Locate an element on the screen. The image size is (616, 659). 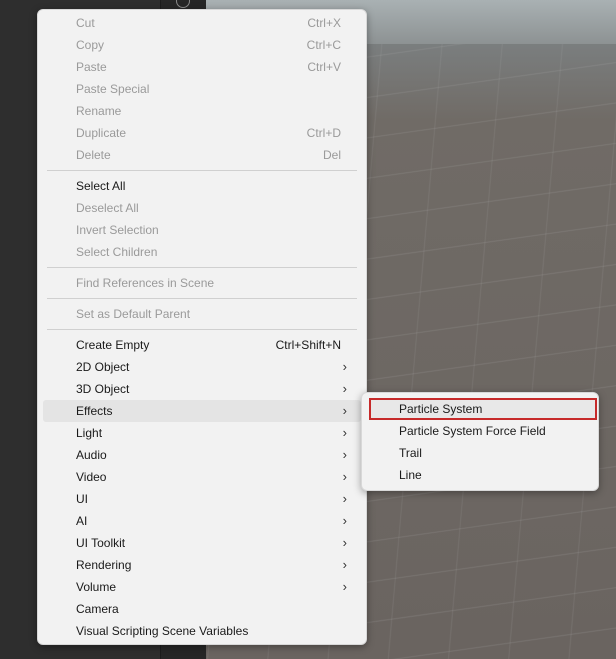
submenu-item-trail: Trail is located at coordinates (480, 453).